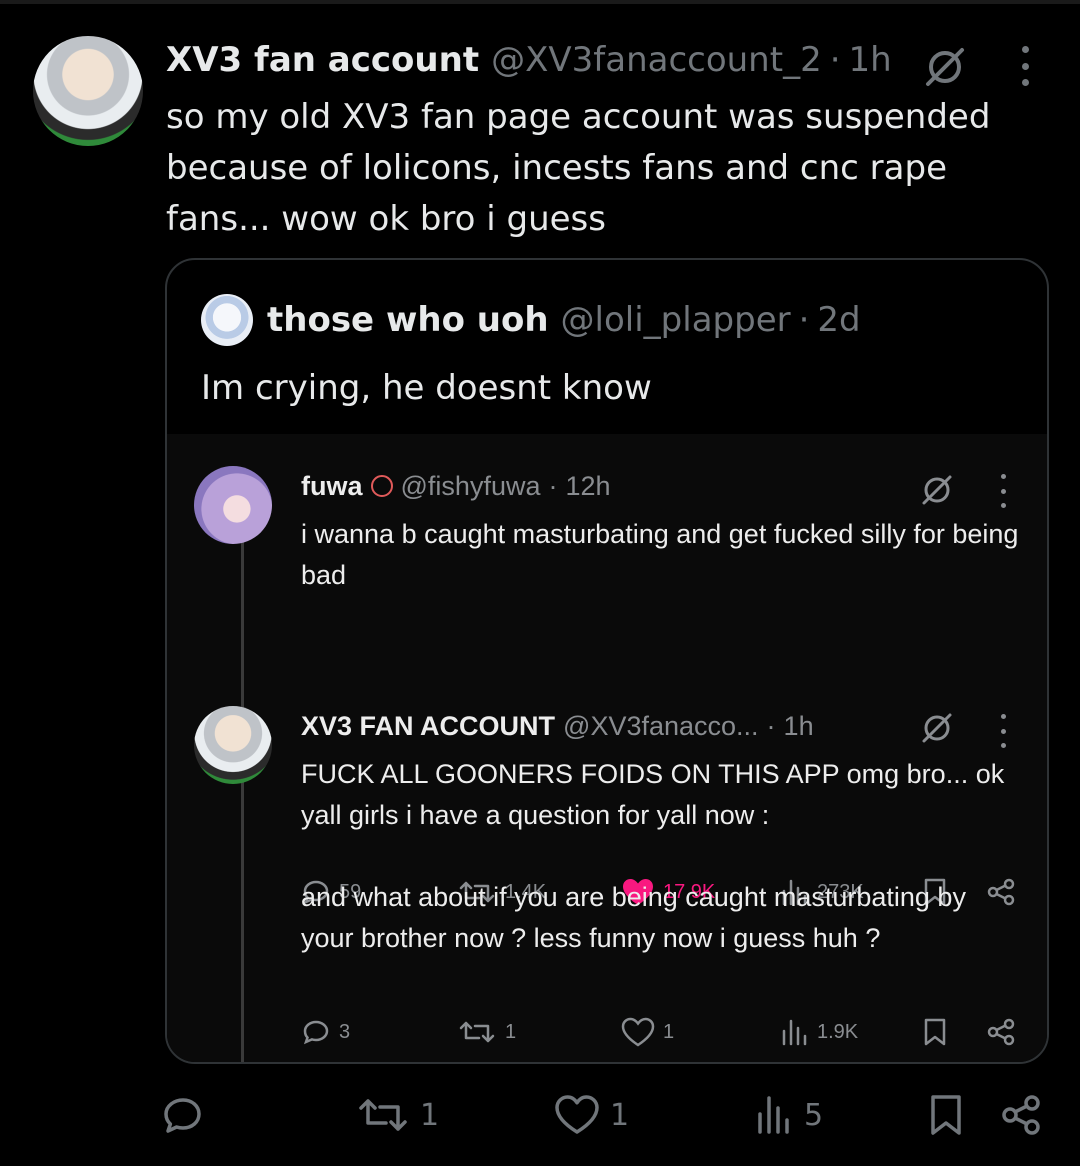  What do you see at coordinates (227, 320) in the screenshot?
I see `quoted-author-avatar` at bounding box center [227, 320].